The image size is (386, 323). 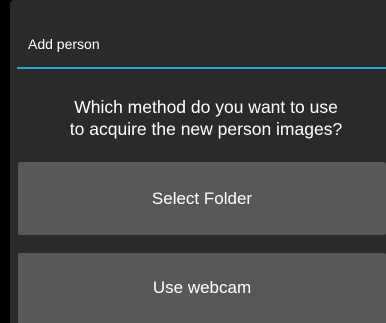 What do you see at coordinates (64, 44) in the screenshot?
I see `dialog-title: Add person` at bounding box center [64, 44].